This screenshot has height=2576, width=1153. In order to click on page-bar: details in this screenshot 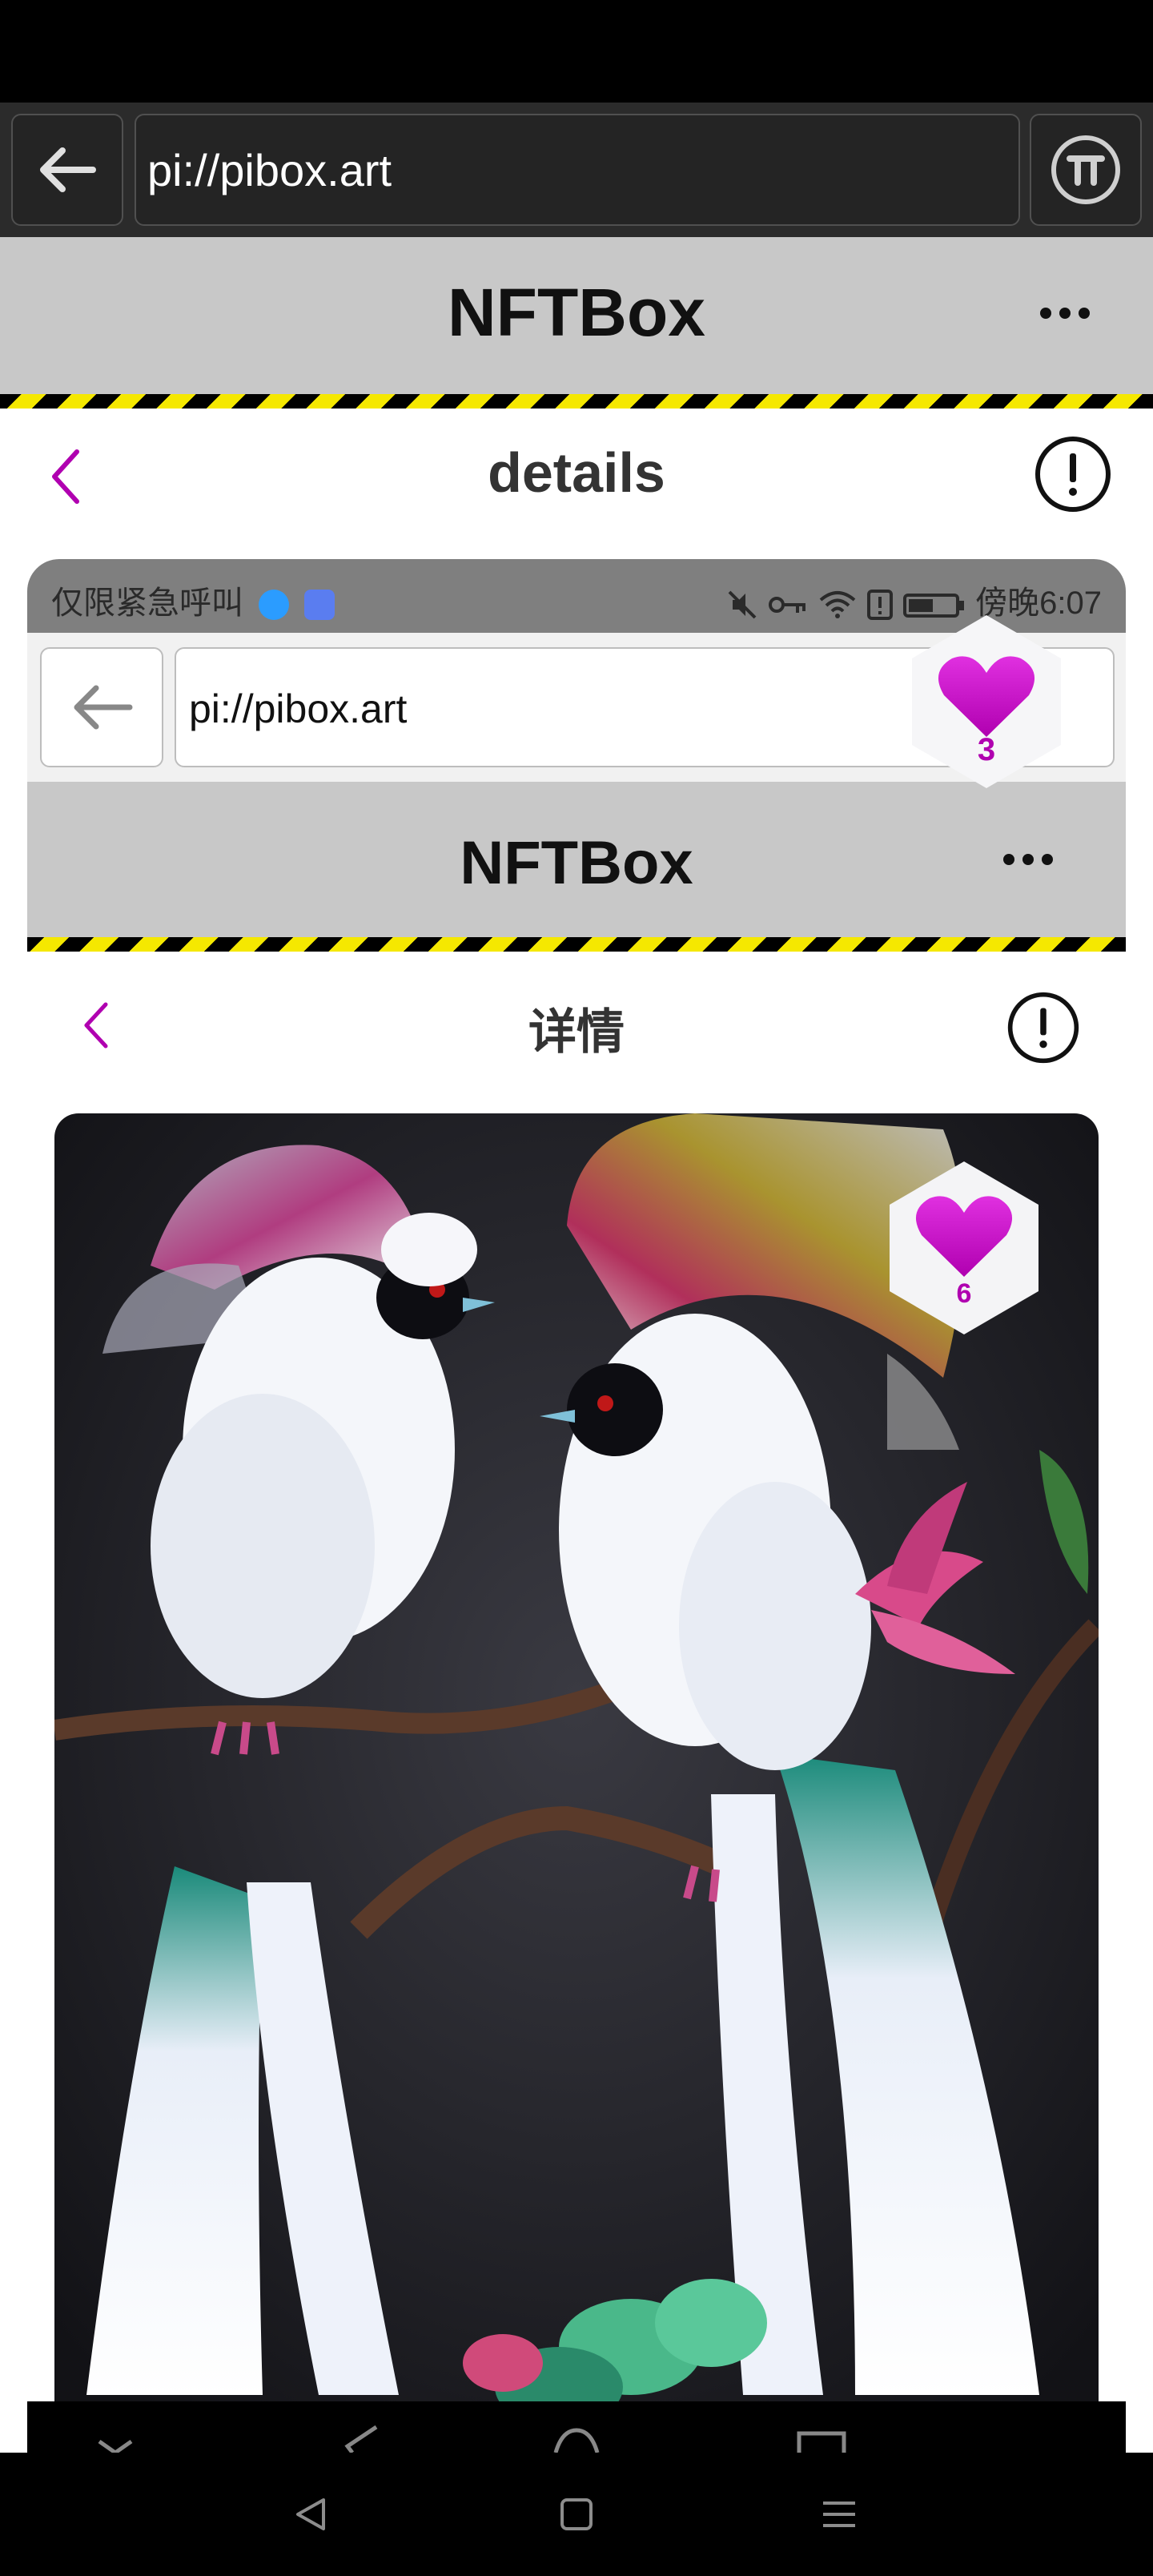, I will do `click(576, 477)`.